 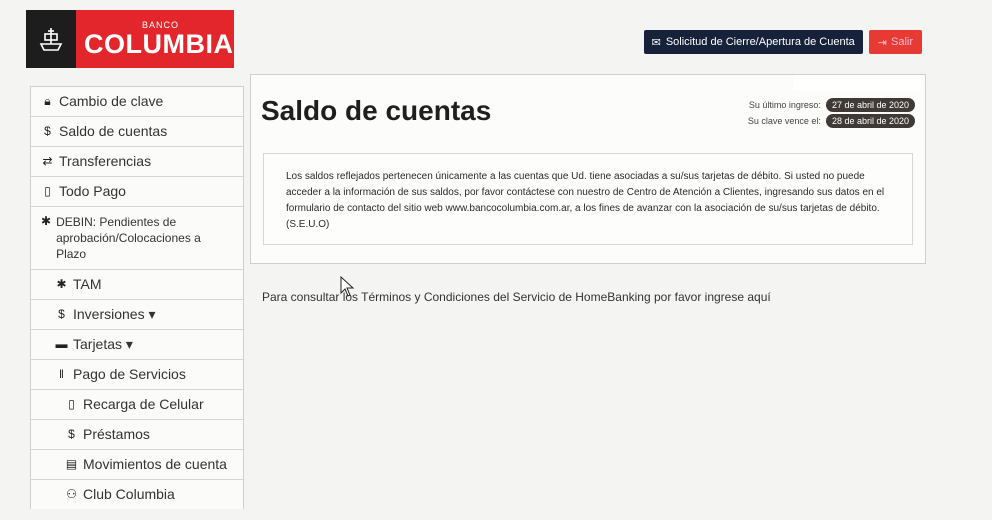 I want to click on sidebar-item-saldo-cuentas: $ Saldo de cuentas, so click(x=137, y=131).